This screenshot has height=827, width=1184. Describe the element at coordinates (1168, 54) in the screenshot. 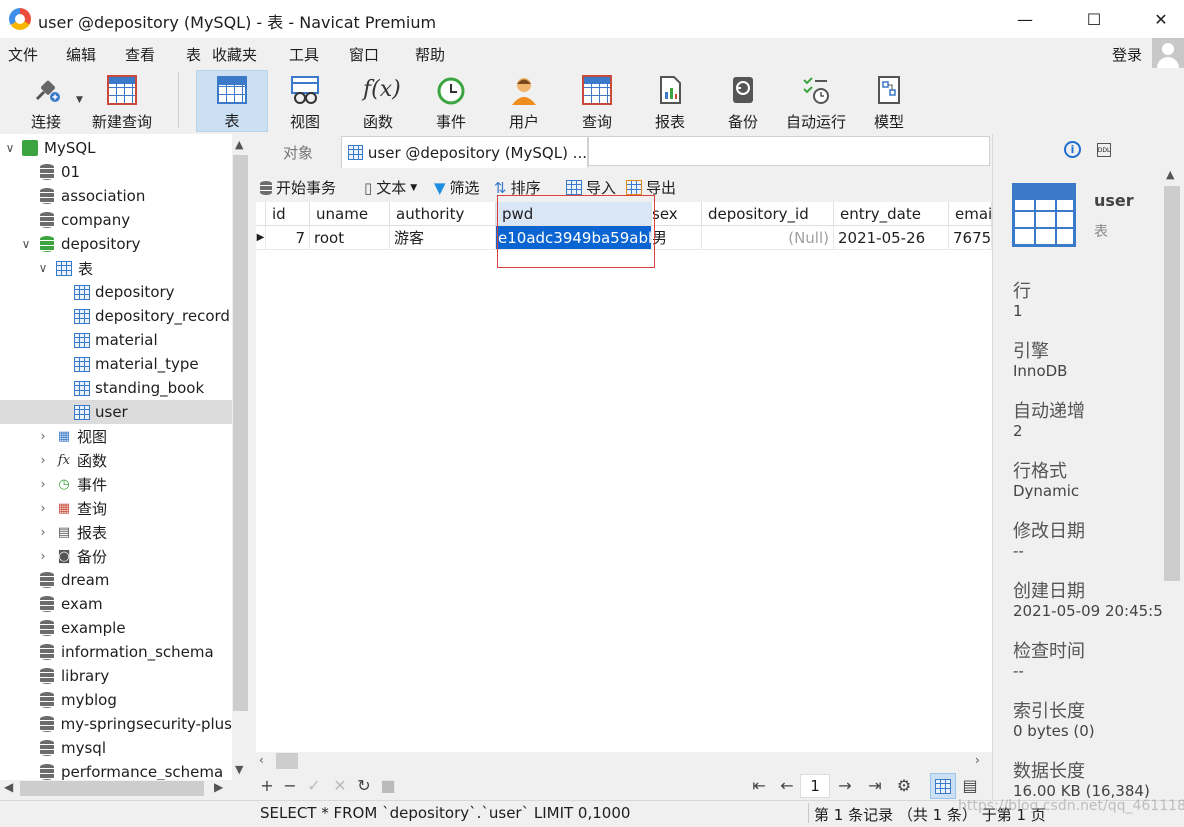

I see `avatar` at that location.